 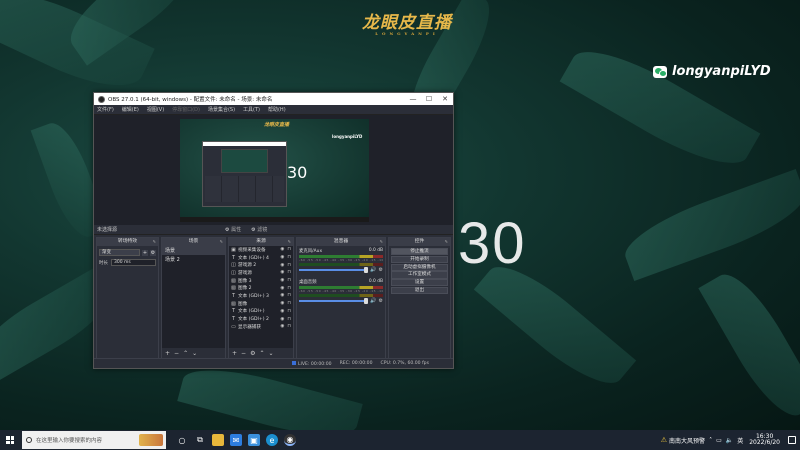 What do you see at coordinates (419, 283) in the screenshot?
I see `settings-button: 设置` at bounding box center [419, 283].